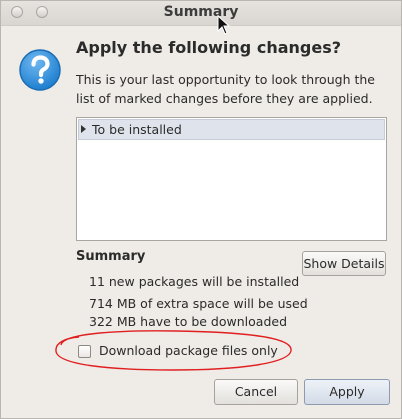 This screenshot has width=402, height=419. What do you see at coordinates (137, 129) in the screenshot?
I see `list-item-label: To be installed` at bounding box center [137, 129].